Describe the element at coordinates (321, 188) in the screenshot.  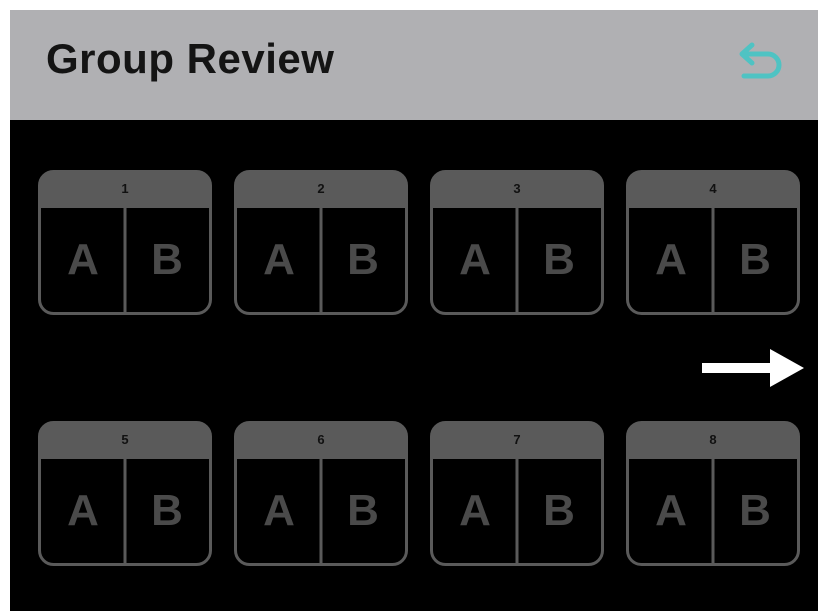
I see `group-number: 2` at that location.